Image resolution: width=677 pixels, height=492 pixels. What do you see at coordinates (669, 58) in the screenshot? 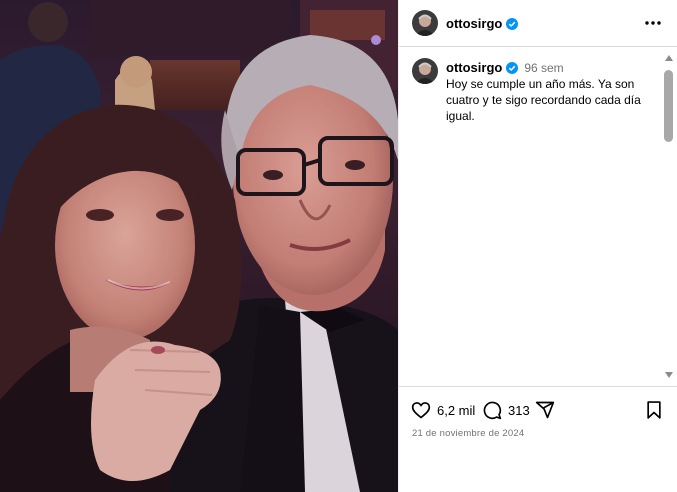
I see `scroll-up-arrow-icon` at bounding box center [669, 58].